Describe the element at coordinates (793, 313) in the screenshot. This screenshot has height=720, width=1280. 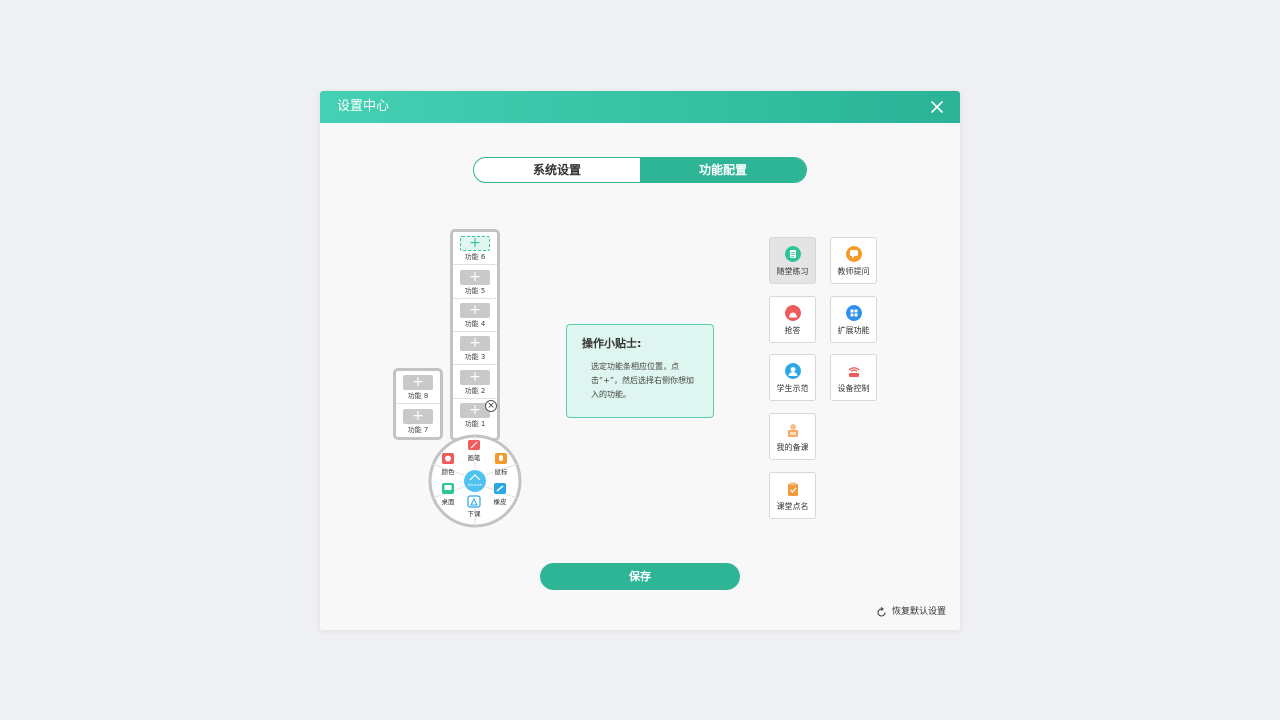
I see `buzzer-icon` at that location.